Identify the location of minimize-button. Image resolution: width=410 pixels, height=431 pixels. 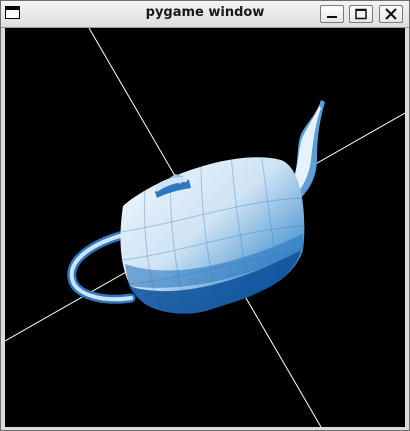
(332, 14).